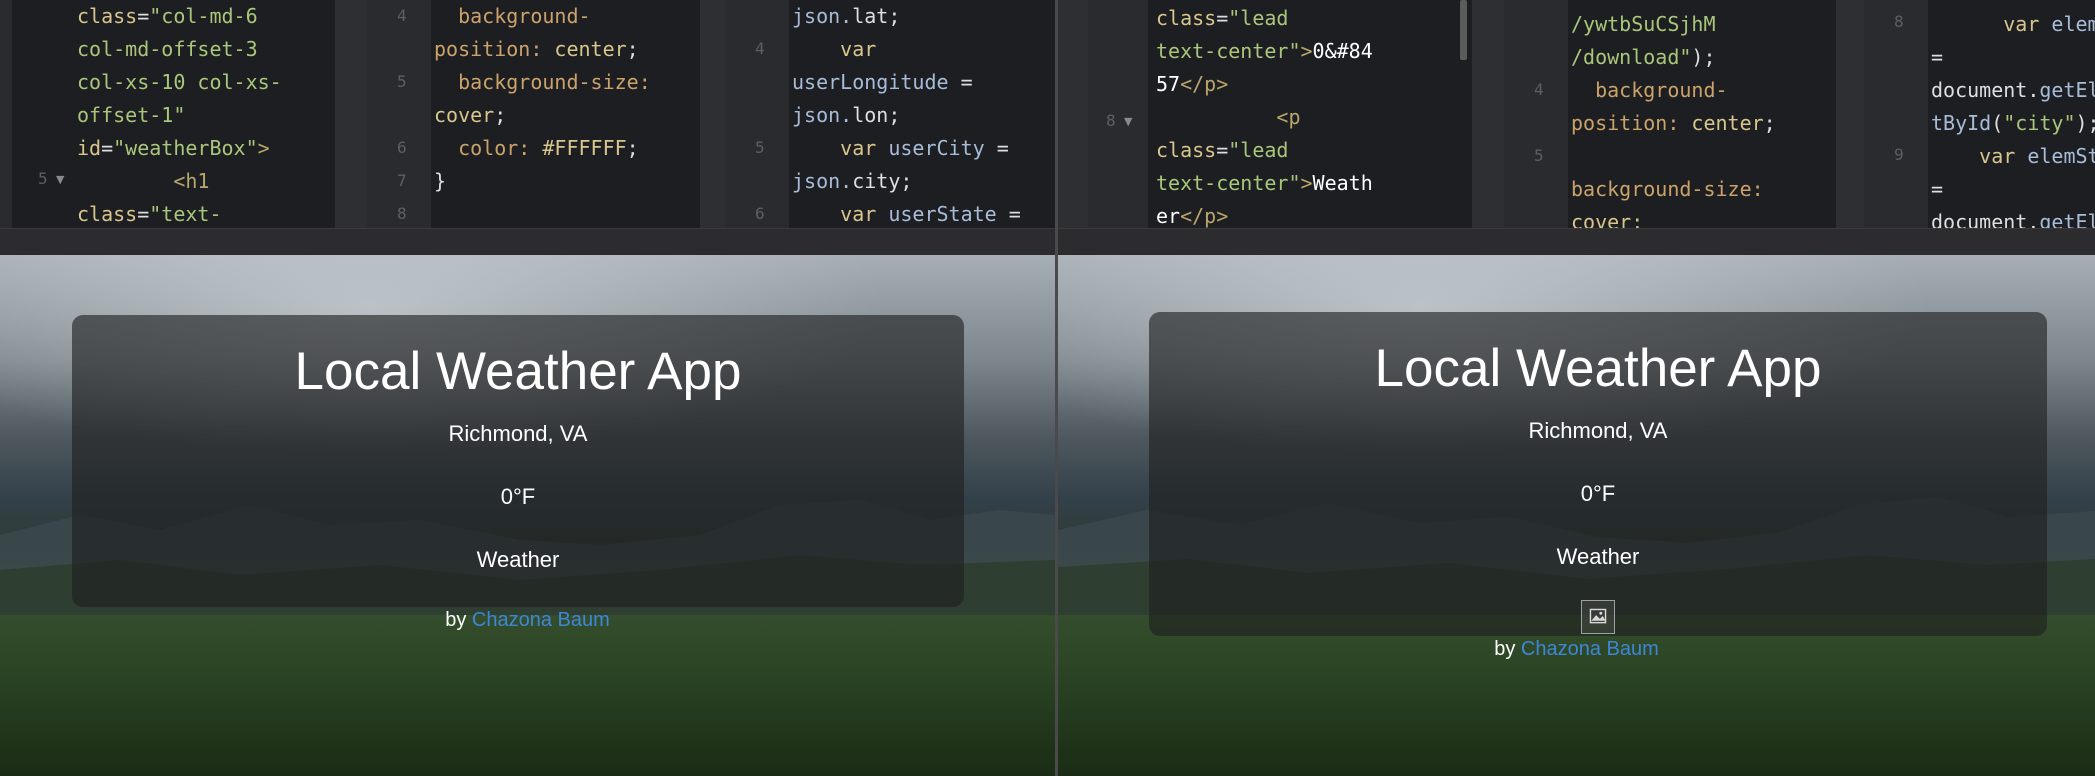 This screenshot has height=776, width=2095. I want to click on code-token: }, so click(440, 181).